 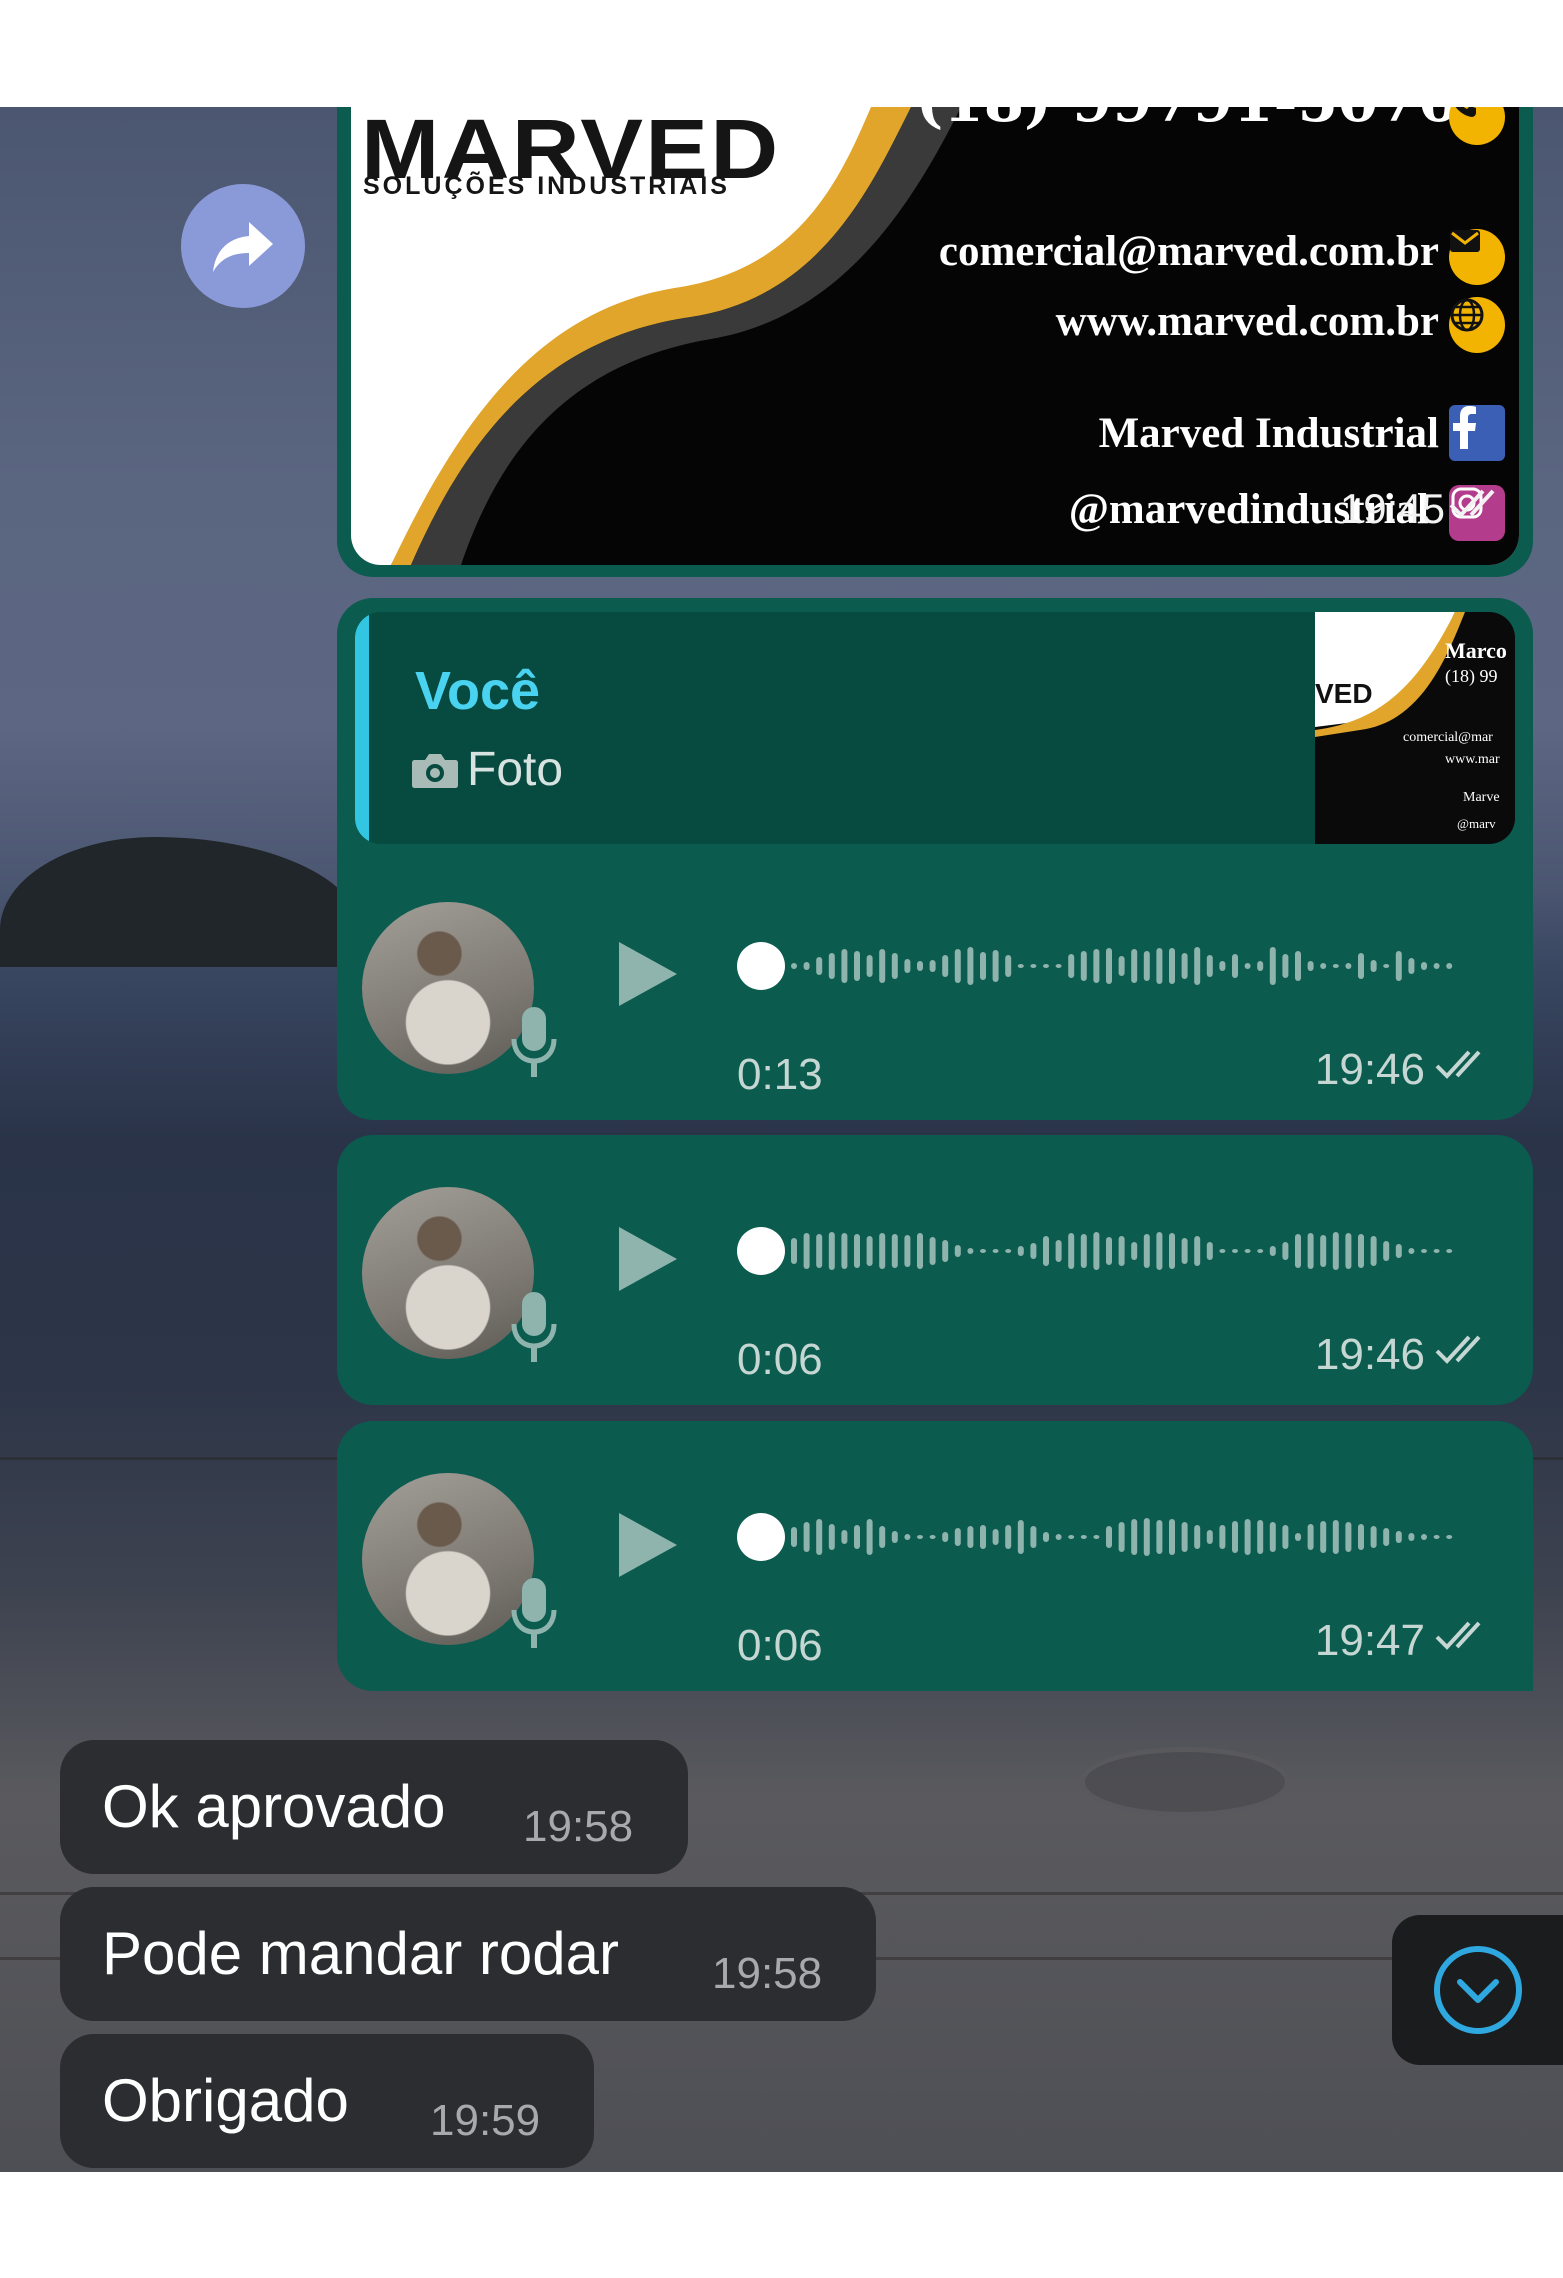 What do you see at coordinates (1369, 1354) in the screenshot?
I see `message-time: 19:46` at bounding box center [1369, 1354].